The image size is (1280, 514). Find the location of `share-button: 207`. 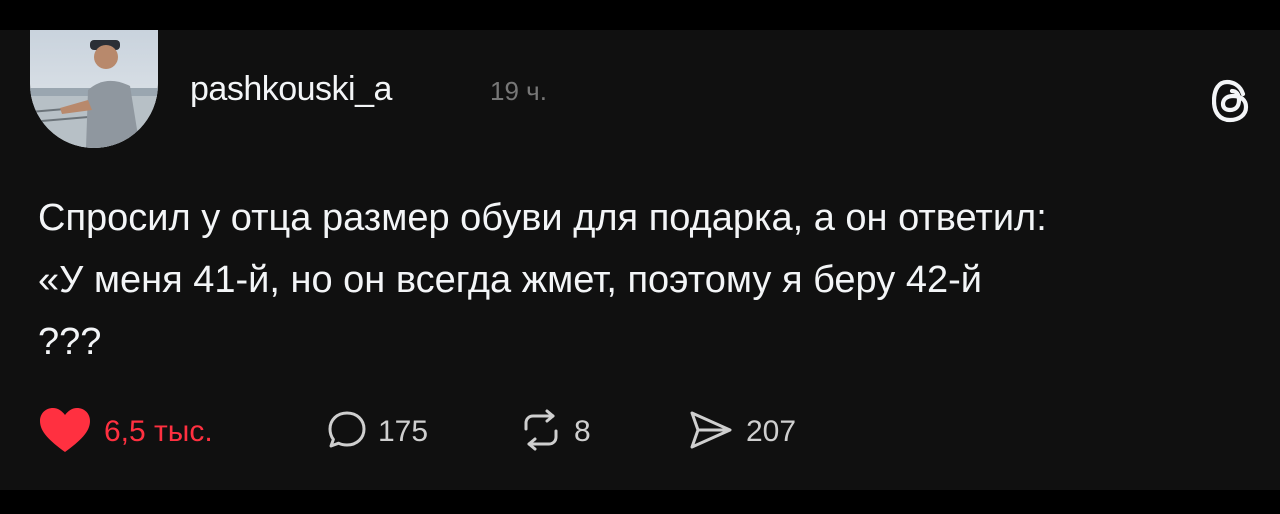

share-button: 207 is located at coordinates (742, 432).